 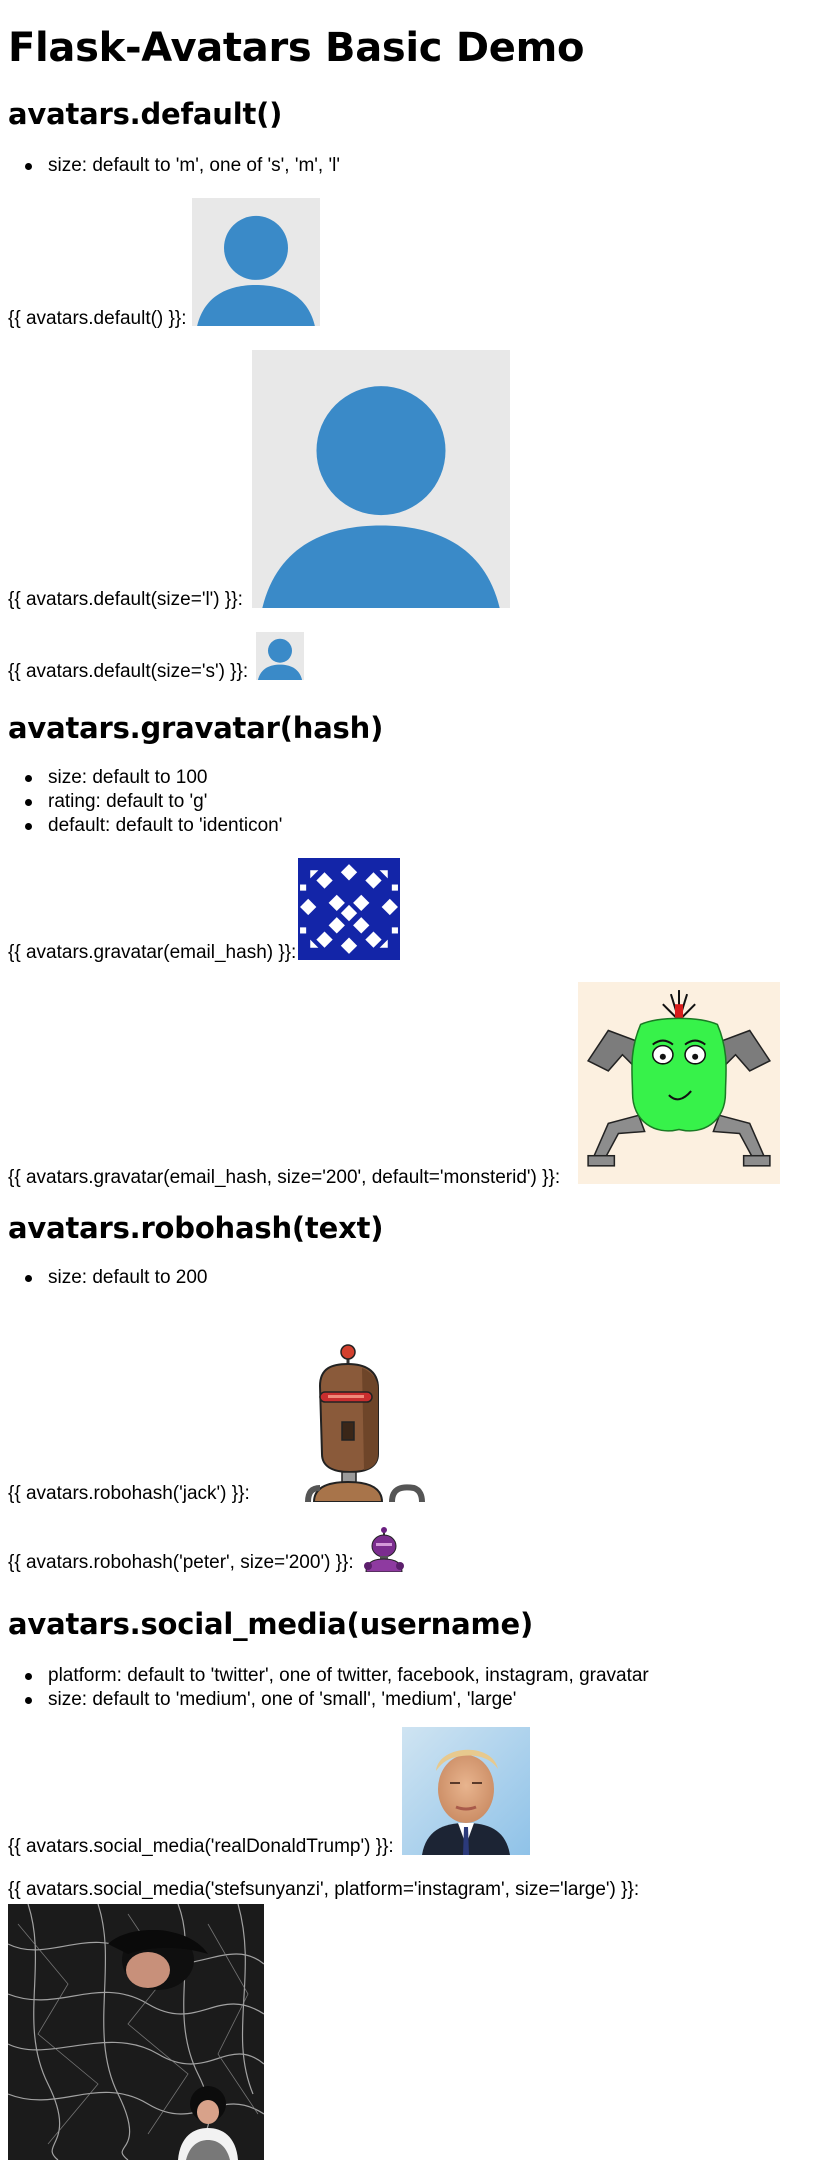 I want to click on instagram-avatar, so click(x=136, y=2032).